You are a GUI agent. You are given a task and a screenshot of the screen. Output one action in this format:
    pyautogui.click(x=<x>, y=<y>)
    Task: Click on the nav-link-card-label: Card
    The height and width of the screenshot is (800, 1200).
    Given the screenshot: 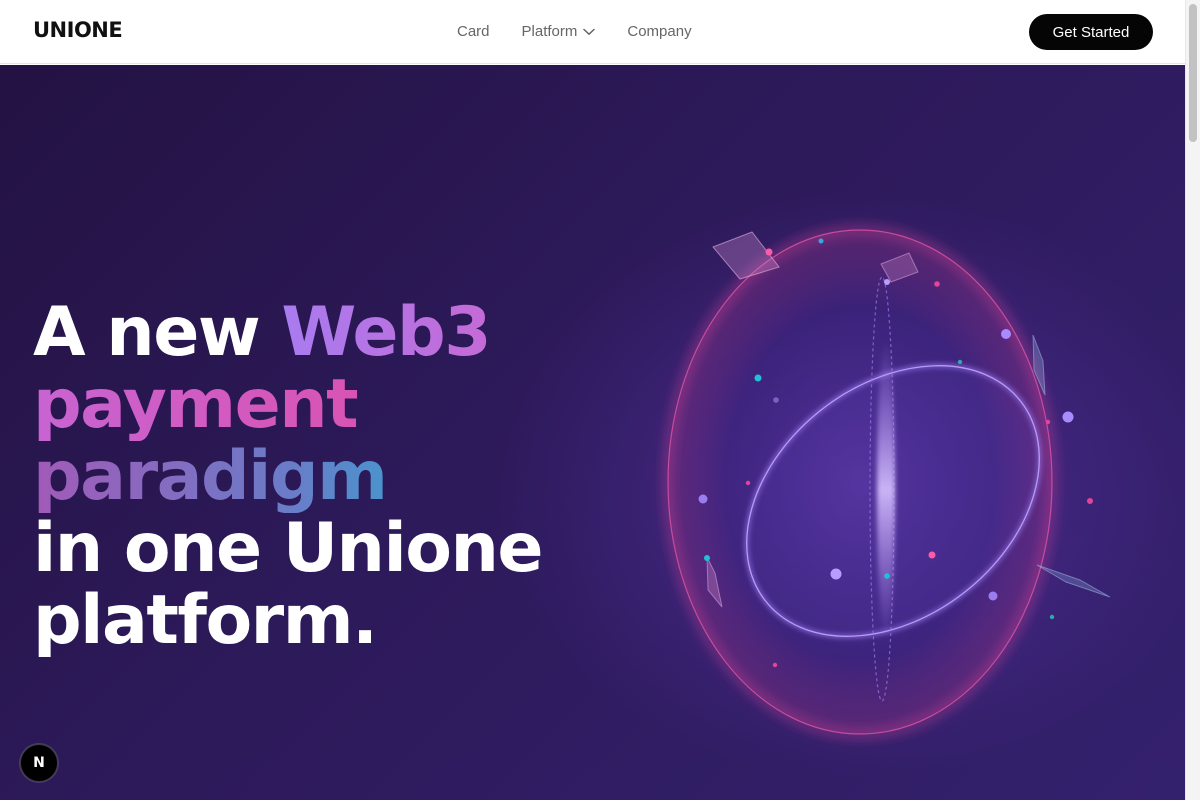 What is the action you would take?
    pyautogui.click(x=473, y=31)
    